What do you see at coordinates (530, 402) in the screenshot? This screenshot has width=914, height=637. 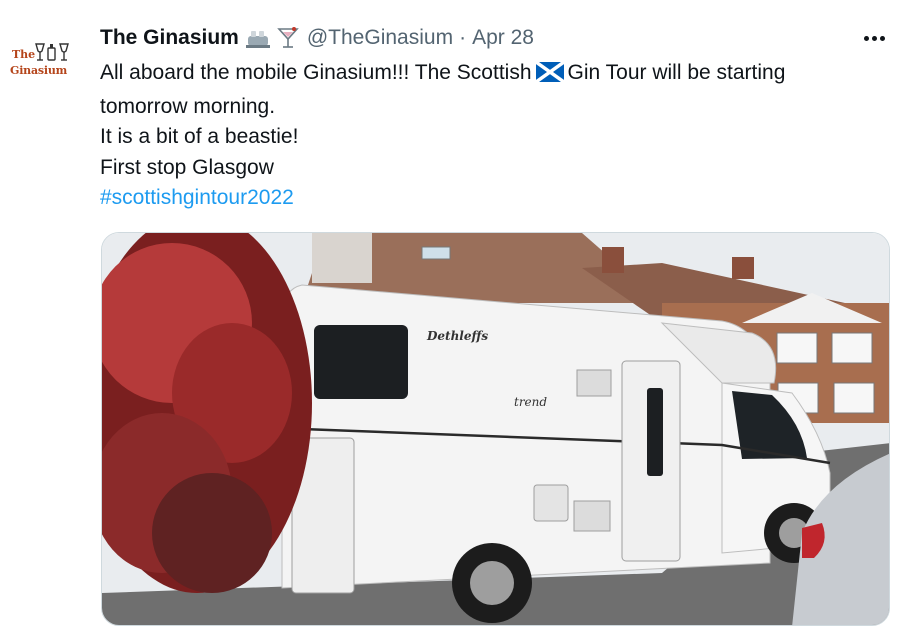 I see `motorhome-model-label: trend` at bounding box center [530, 402].